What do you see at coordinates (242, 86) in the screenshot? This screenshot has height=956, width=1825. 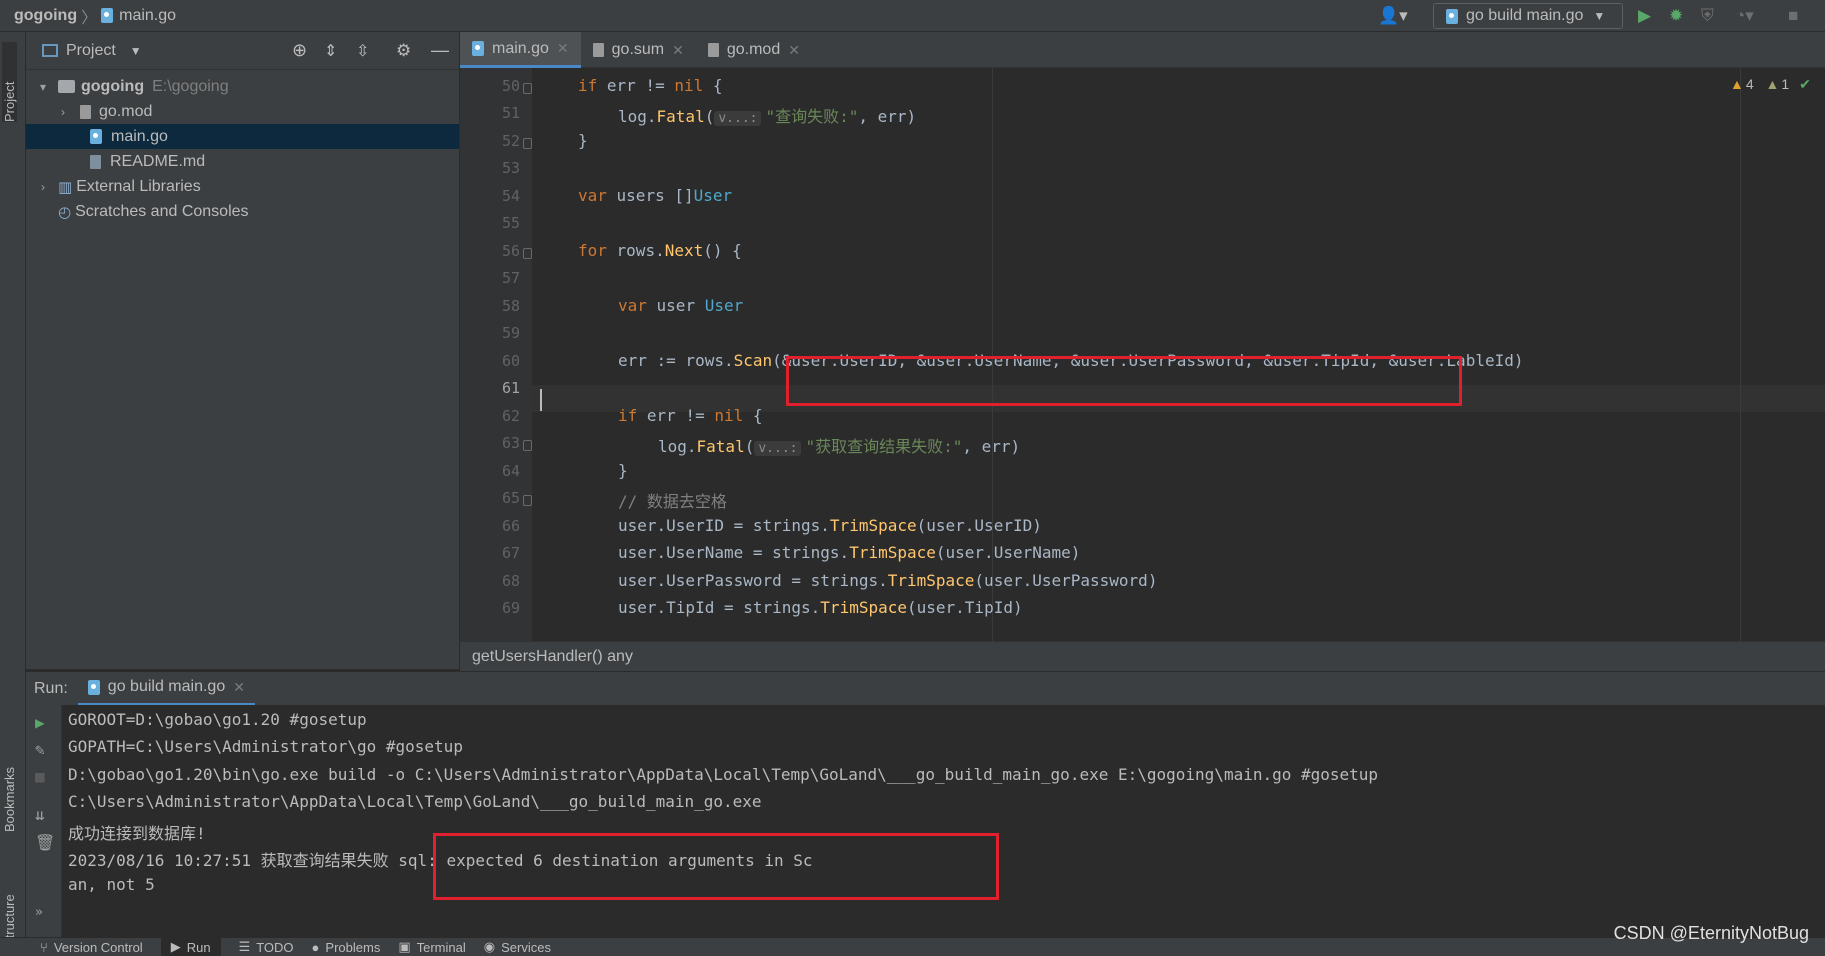 I see `tree-item-project-root: ▾ gogoing E:\gogoing` at bounding box center [242, 86].